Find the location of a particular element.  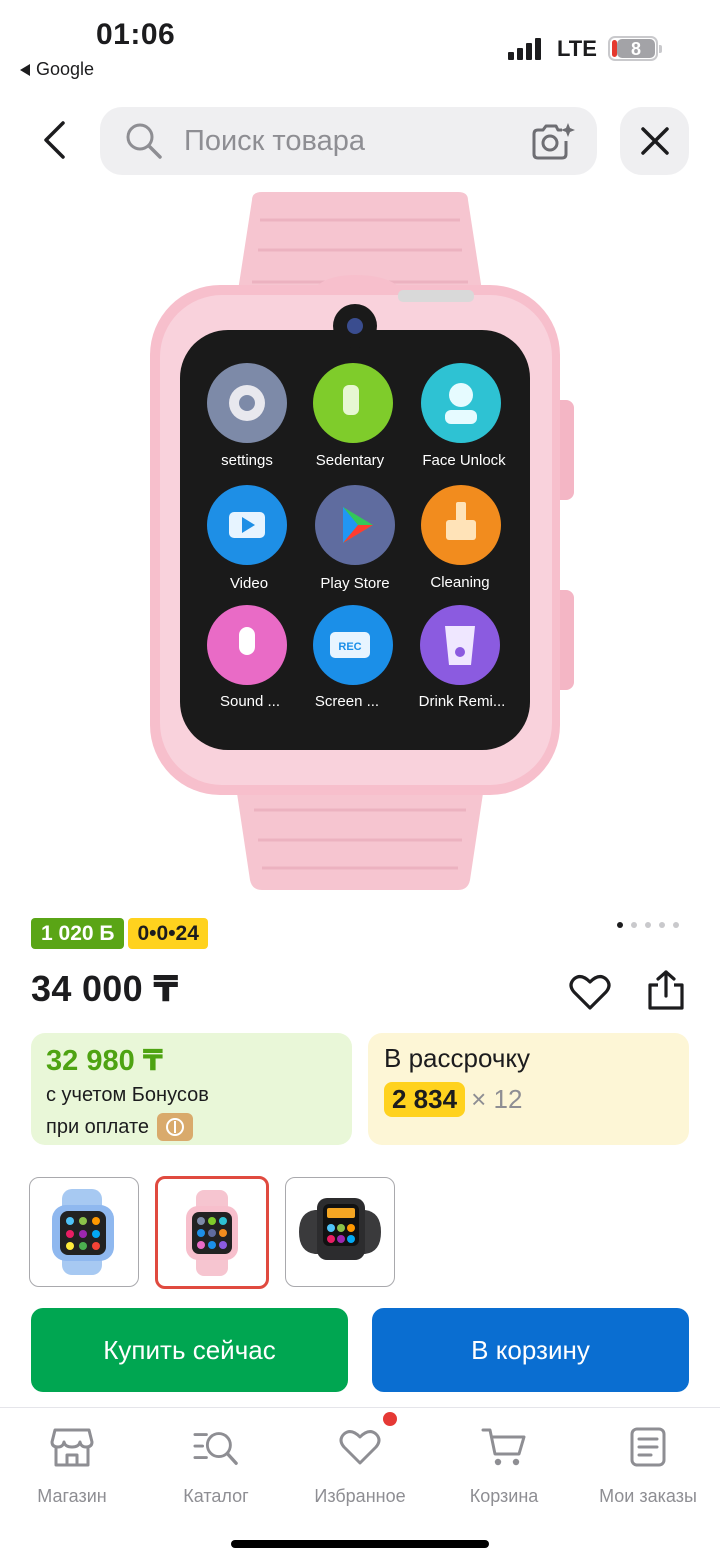

promo-badges: 1 020 Б 0•0•24 is located at coordinates (119, 933).